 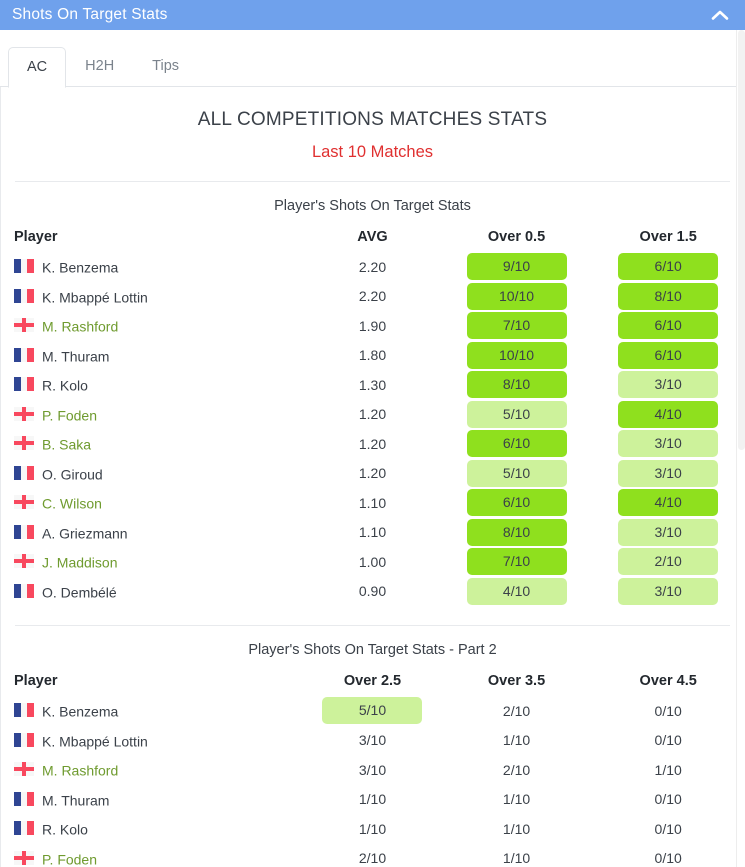 I want to click on over25-cell: 1/10, so click(x=372, y=829).